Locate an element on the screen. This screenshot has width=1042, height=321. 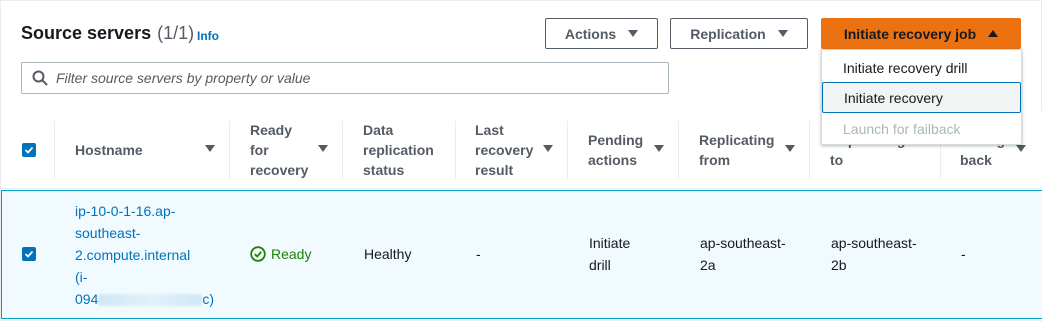
redacted-instance-id is located at coordinates (150, 300).